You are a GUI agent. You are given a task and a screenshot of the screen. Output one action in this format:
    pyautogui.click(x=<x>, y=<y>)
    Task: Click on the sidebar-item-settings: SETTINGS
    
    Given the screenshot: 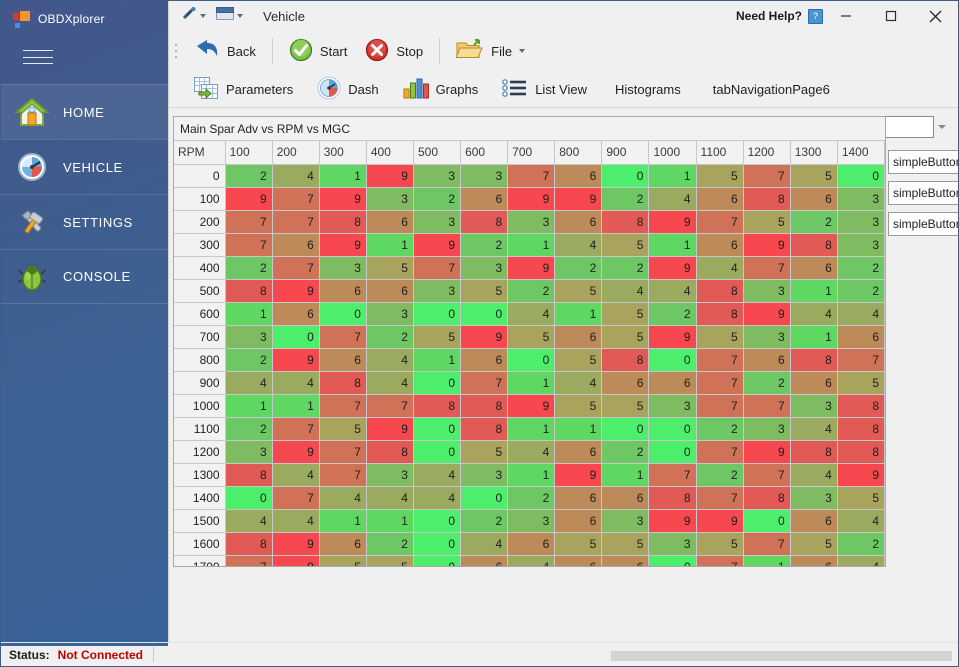 What is the action you would take?
    pyautogui.click(x=84, y=221)
    